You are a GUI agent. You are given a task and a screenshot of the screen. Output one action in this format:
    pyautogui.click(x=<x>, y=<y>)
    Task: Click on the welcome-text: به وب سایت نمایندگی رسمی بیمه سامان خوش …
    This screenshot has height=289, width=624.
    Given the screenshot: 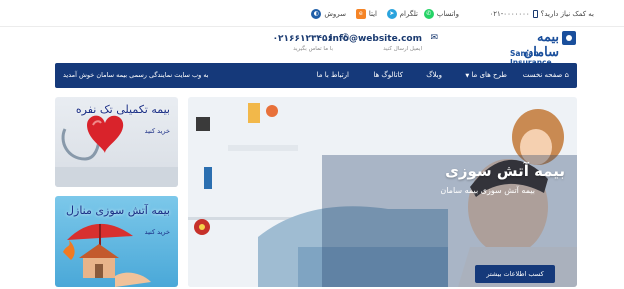 What is the action you would take?
    pyautogui.click(x=136, y=75)
    